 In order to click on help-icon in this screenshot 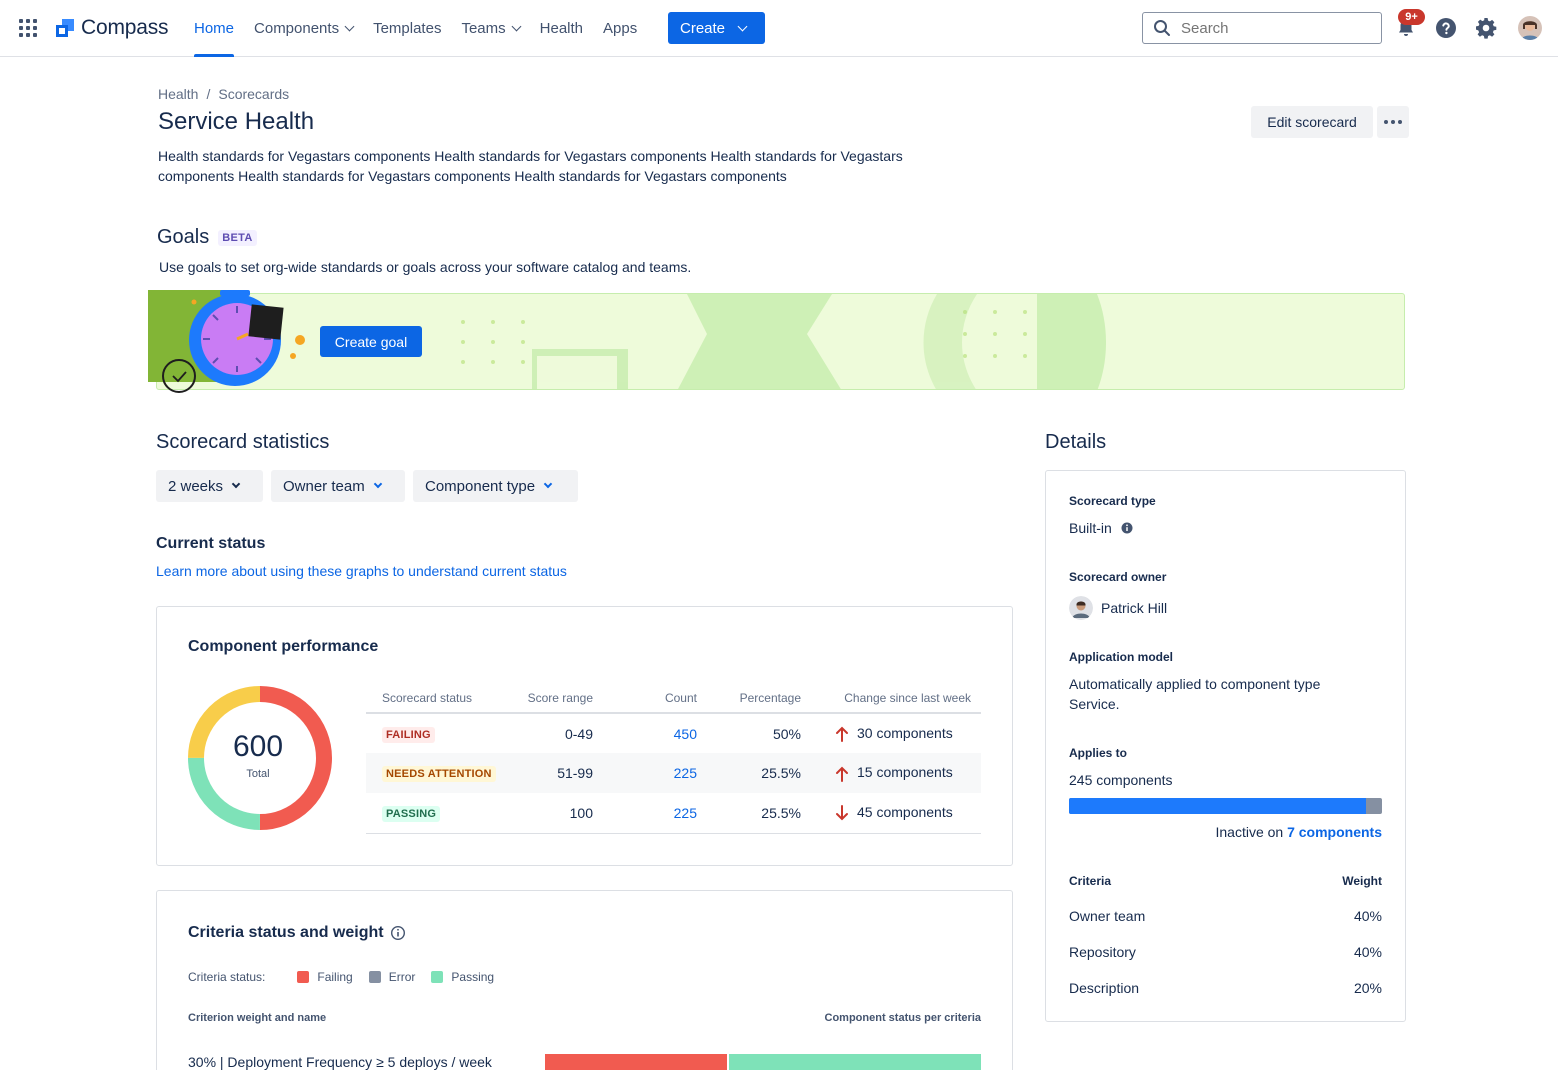, I will do `click(1446, 28)`.